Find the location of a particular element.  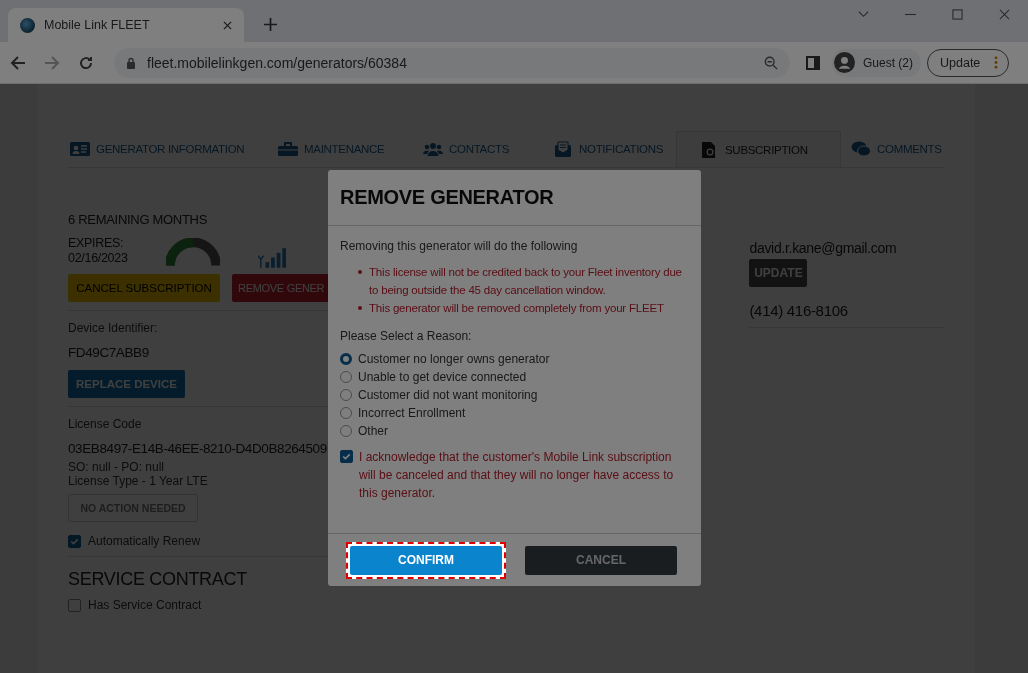

lock-icon is located at coordinates (131, 62).